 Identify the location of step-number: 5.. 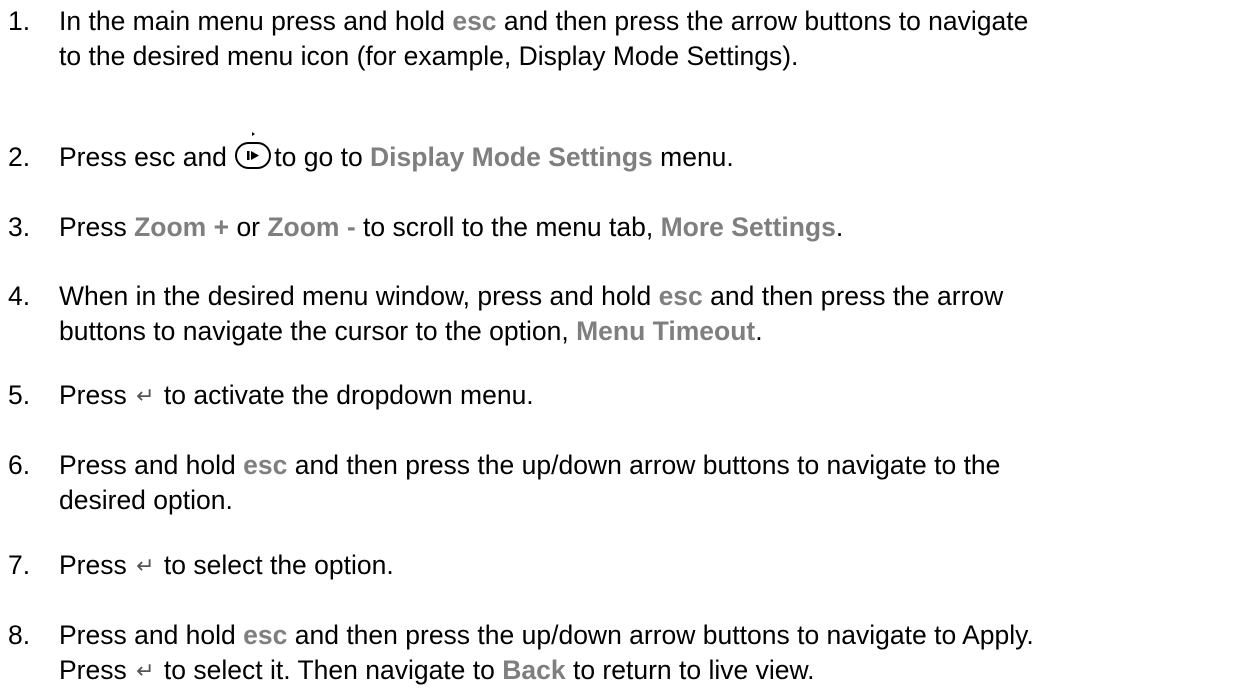
(19, 395).